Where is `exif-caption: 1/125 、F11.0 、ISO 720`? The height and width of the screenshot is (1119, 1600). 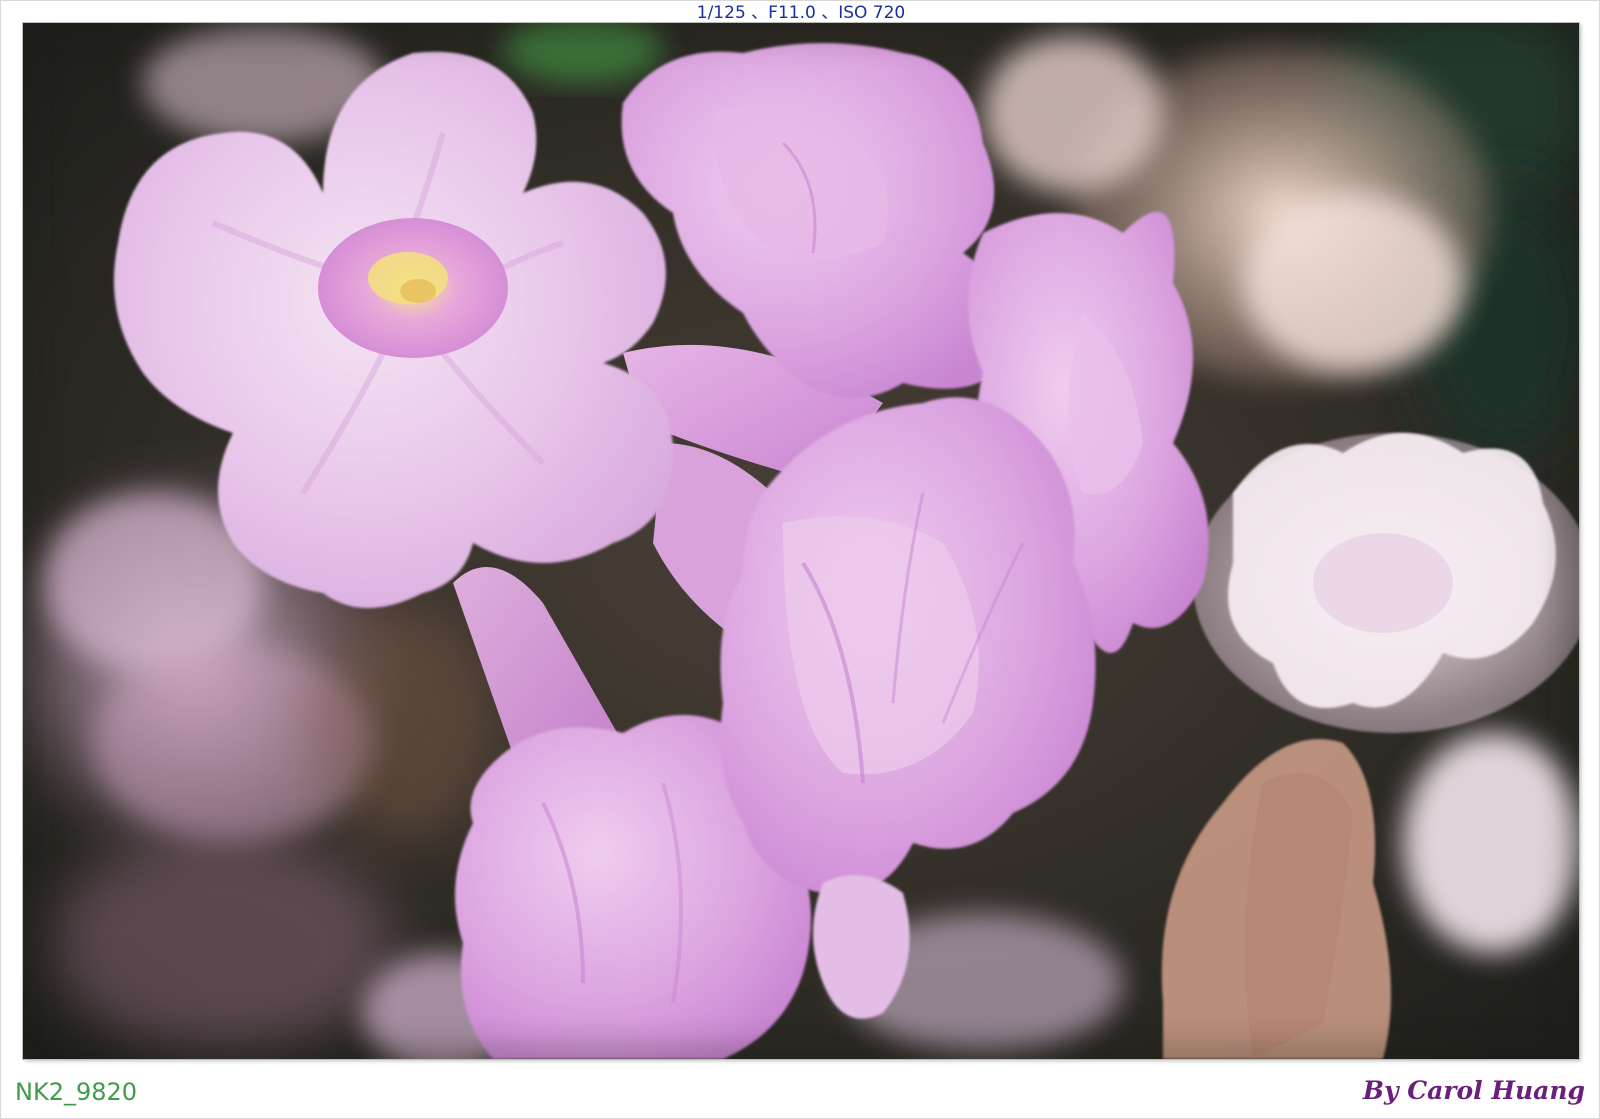
exif-caption: 1/125 、F11.0 、ISO 720 is located at coordinates (801, 13).